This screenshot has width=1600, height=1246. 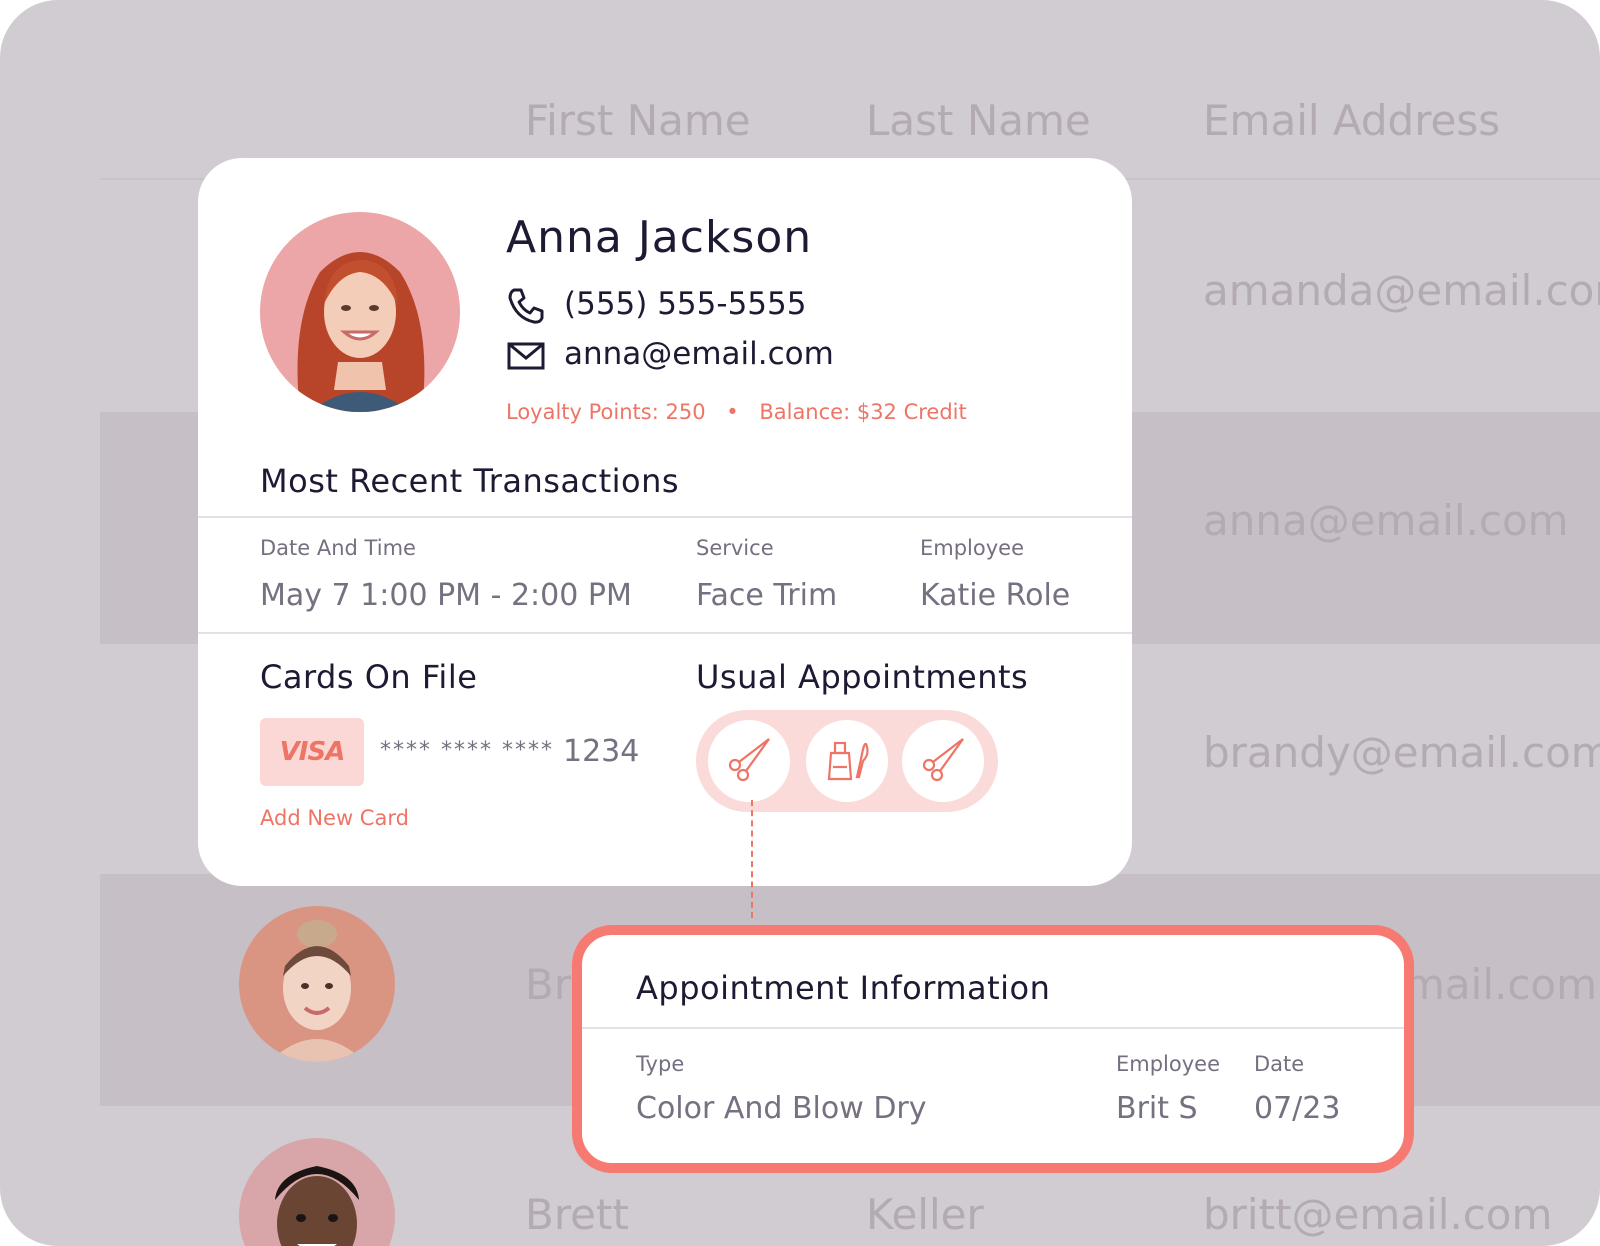 I want to click on column-header-date: Date And Time, so click(x=338, y=548).